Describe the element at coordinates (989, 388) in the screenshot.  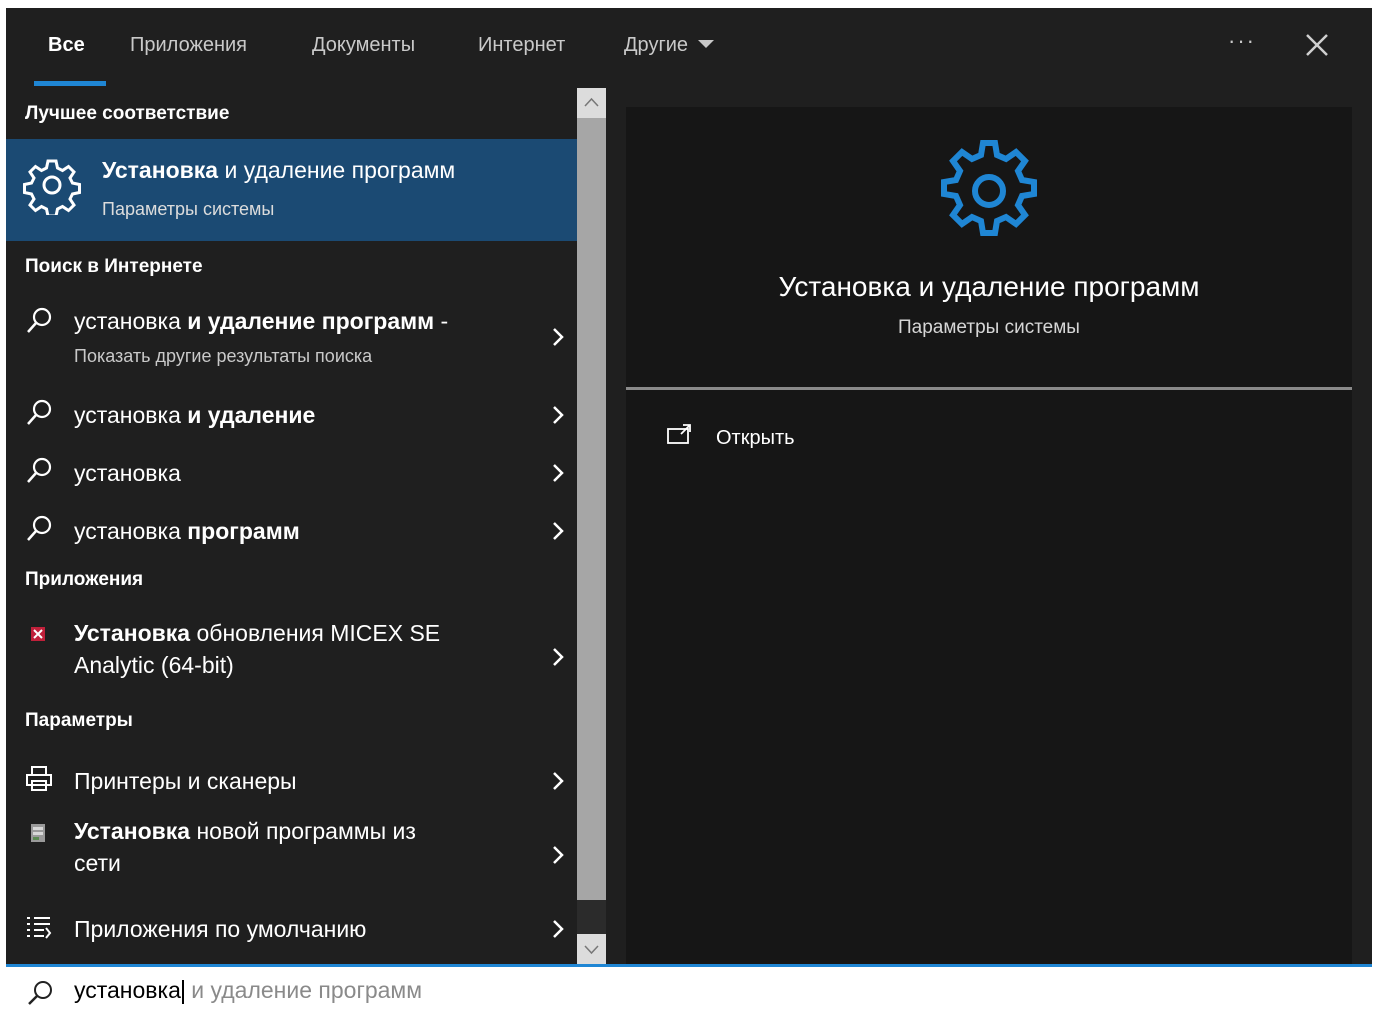
I see `preview-divider` at that location.